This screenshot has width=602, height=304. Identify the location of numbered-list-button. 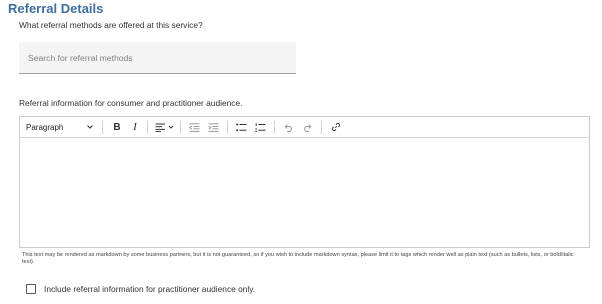
(260, 127).